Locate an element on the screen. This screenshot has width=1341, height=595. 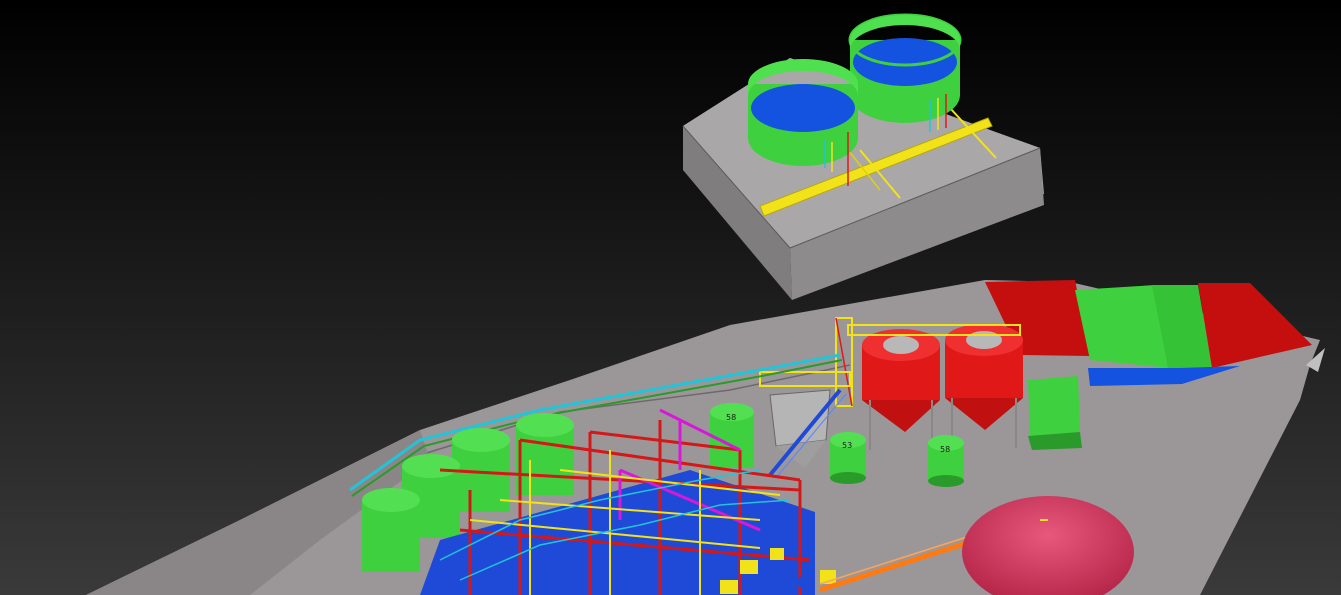
tank-water-front is located at coordinates (803, 108).